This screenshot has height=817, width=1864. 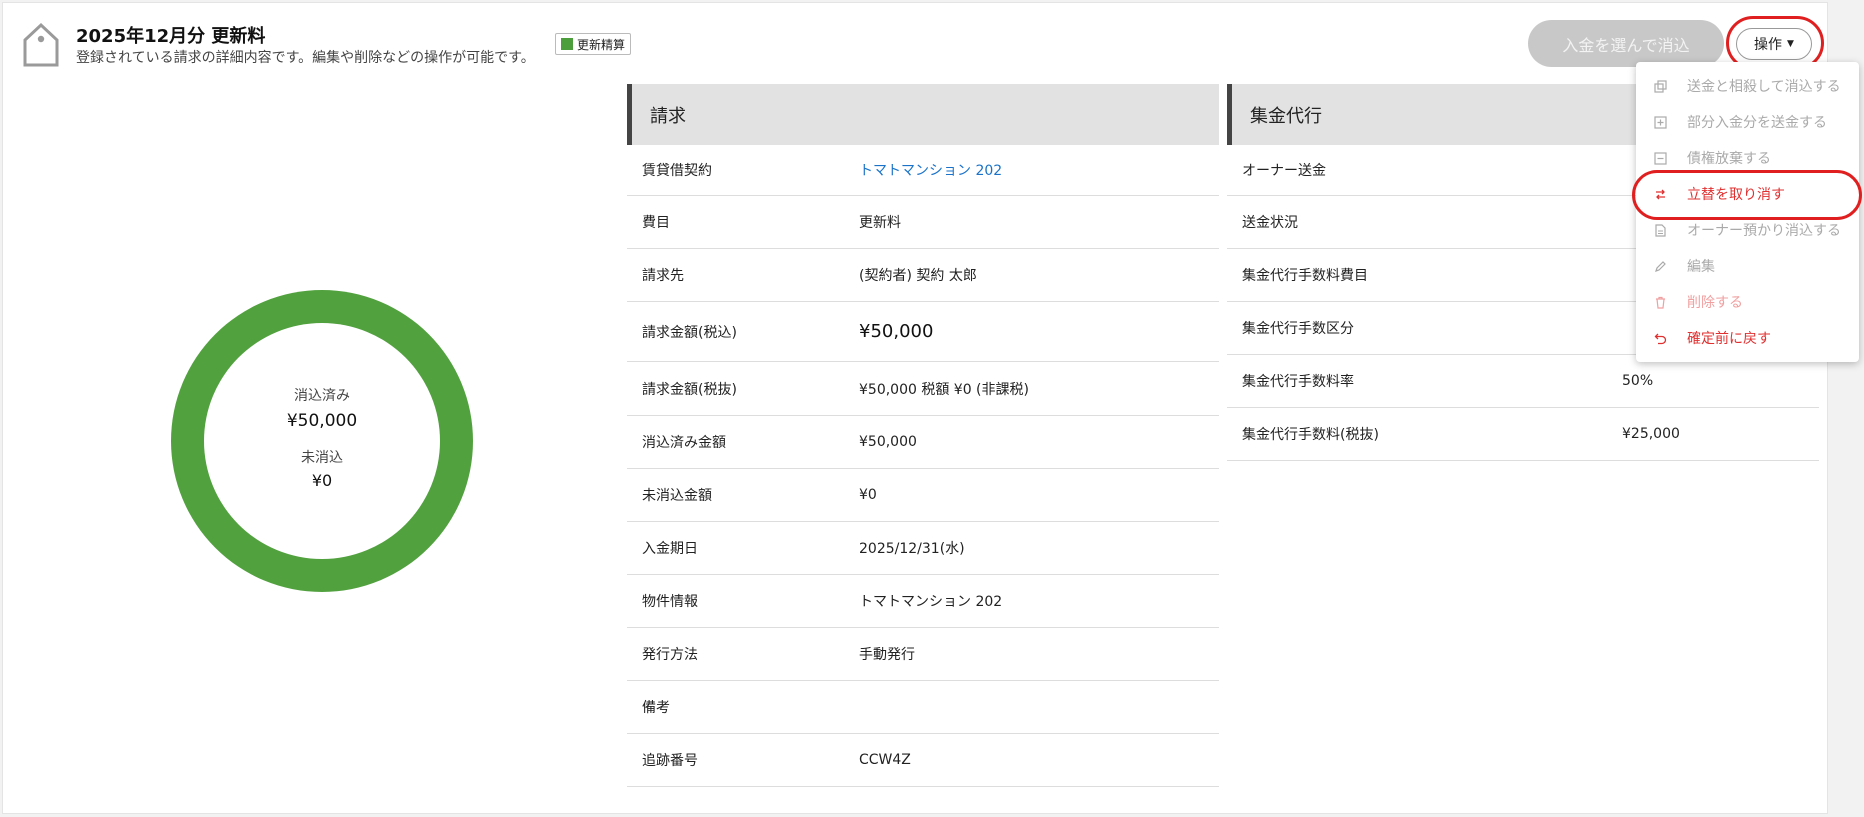 What do you see at coordinates (1270, 223) in the screenshot?
I see `row-label: 送金状況` at bounding box center [1270, 223].